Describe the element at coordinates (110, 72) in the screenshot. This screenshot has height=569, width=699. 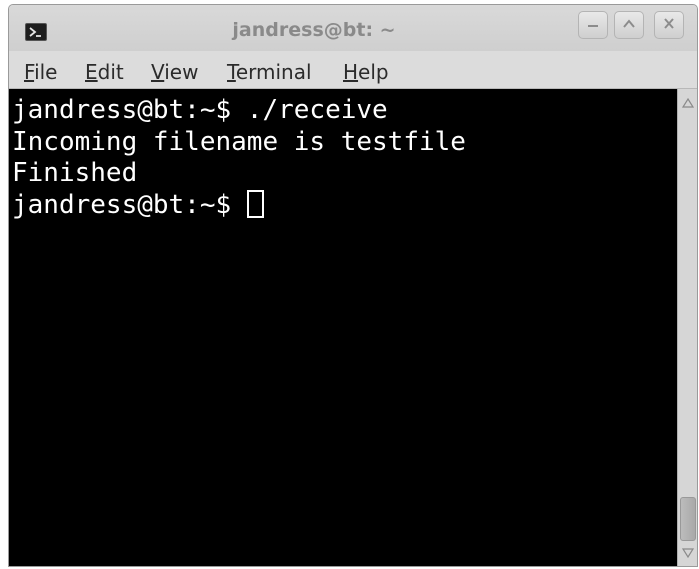
I see `menu-edit-label: dit` at that location.